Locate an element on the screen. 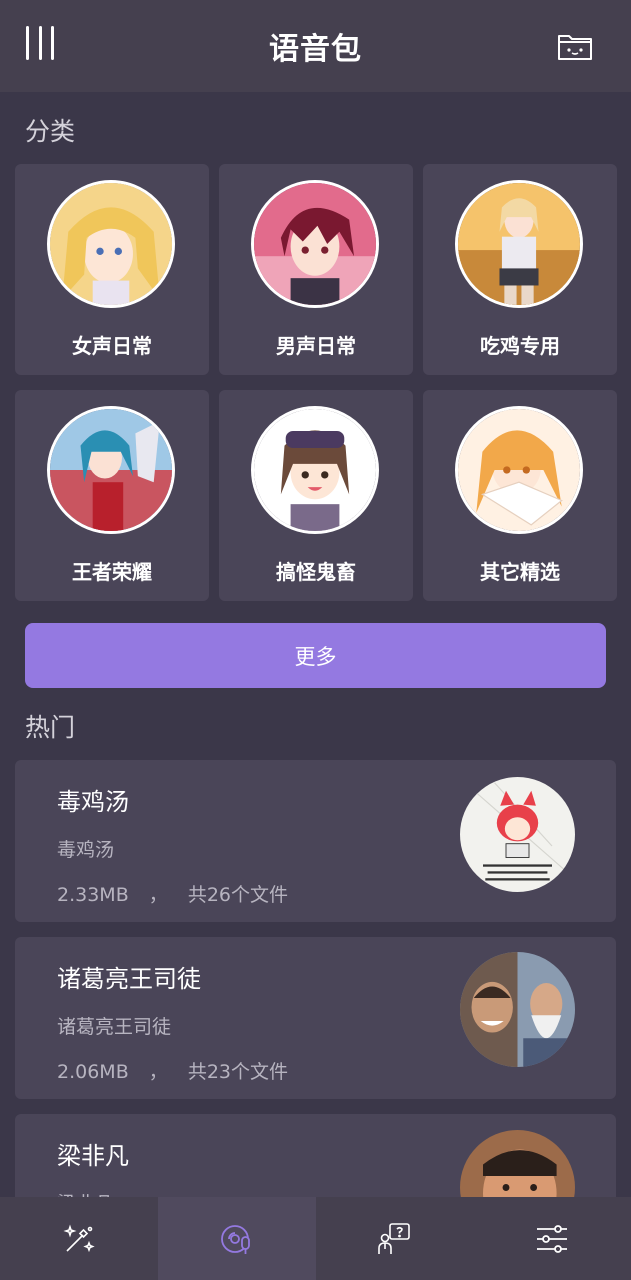 Image resolution: width=631 pixels, height=1280 pixels. folder-icon is located at coordinates (575, 46).